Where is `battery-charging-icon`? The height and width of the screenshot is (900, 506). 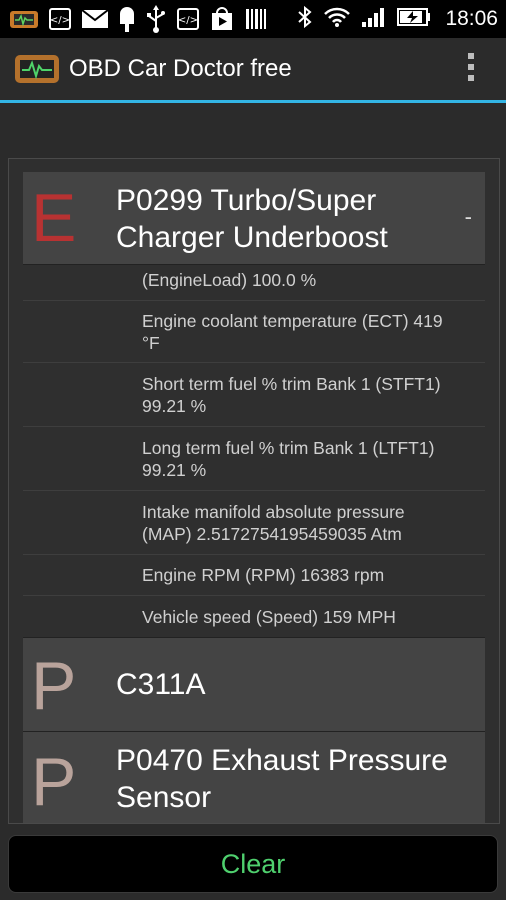
battery-charging-icon is located at coordinates (414, 19).